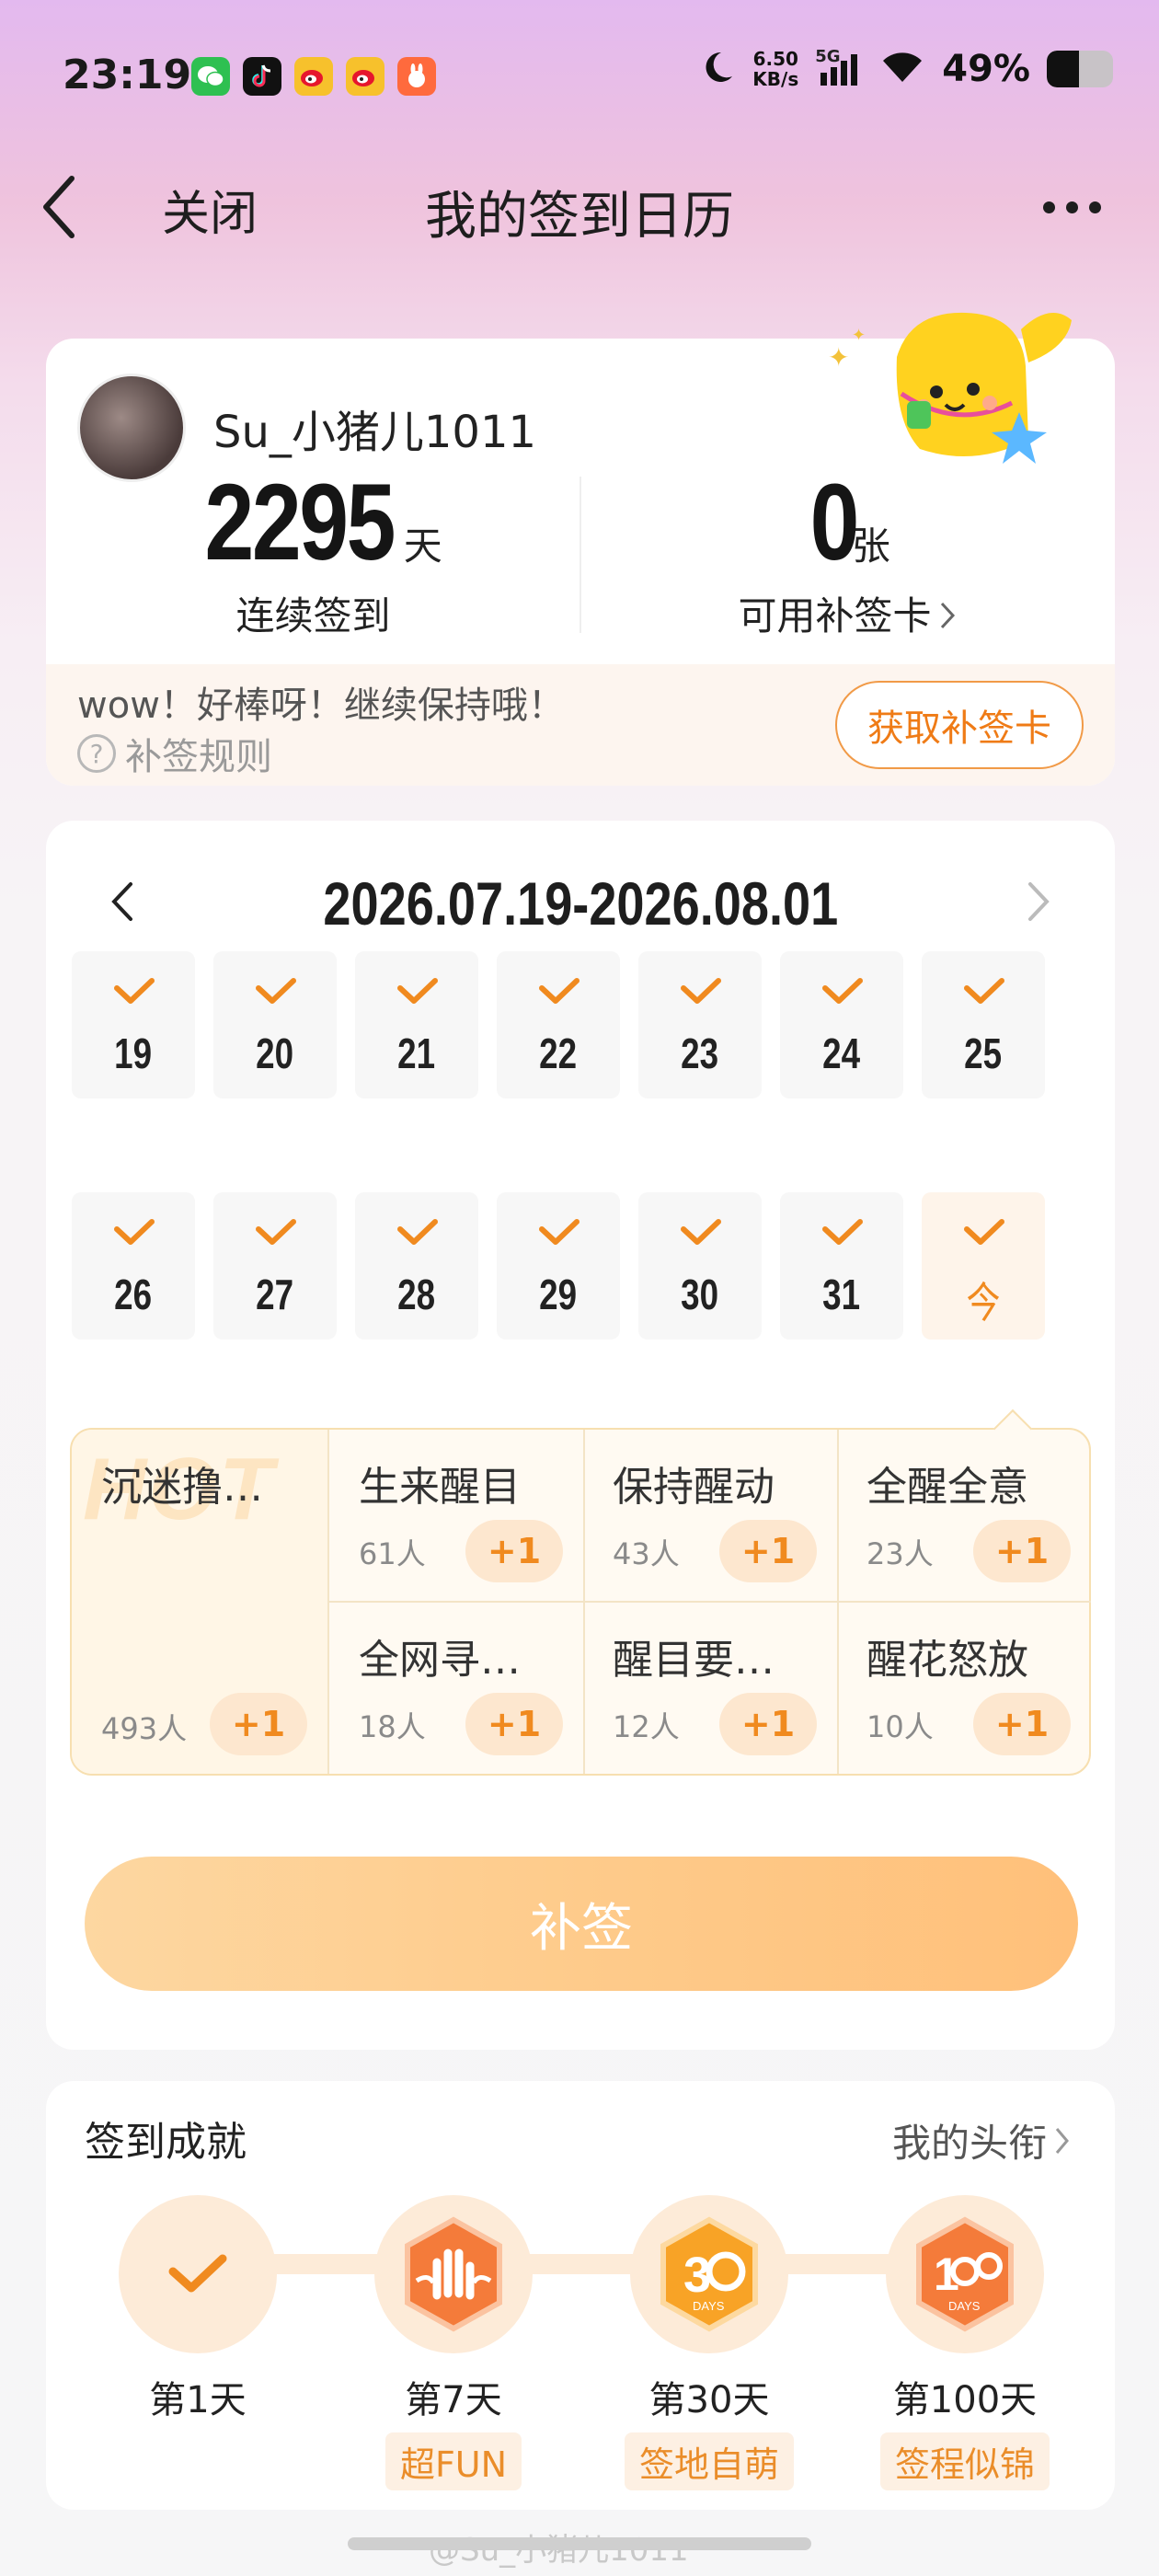  What do you see at coordinates (581, 1924) in the screenshot?
I see `makeup-sign-button: 补签` at bounding box center [581, 1924].